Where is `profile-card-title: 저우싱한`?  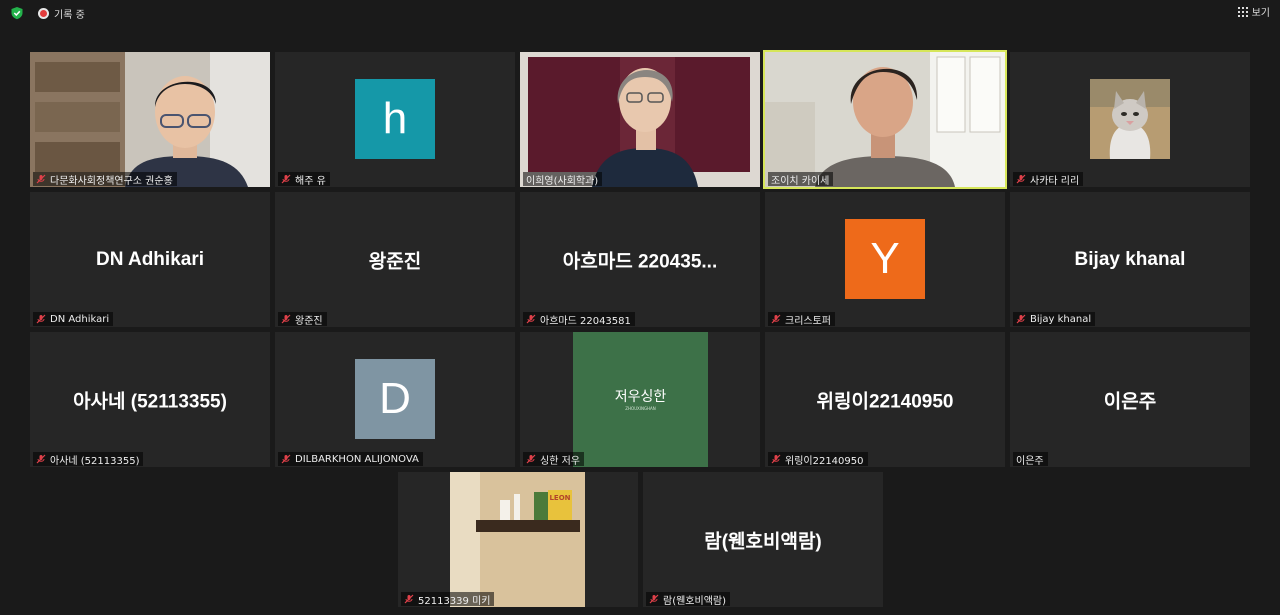
profile-card-title: 저우싱한 is located at coordinates (640, 397).